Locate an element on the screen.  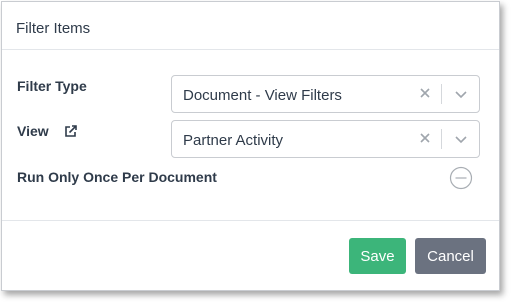
dialog-title: Filter Items is located at coordinates (53, 28).